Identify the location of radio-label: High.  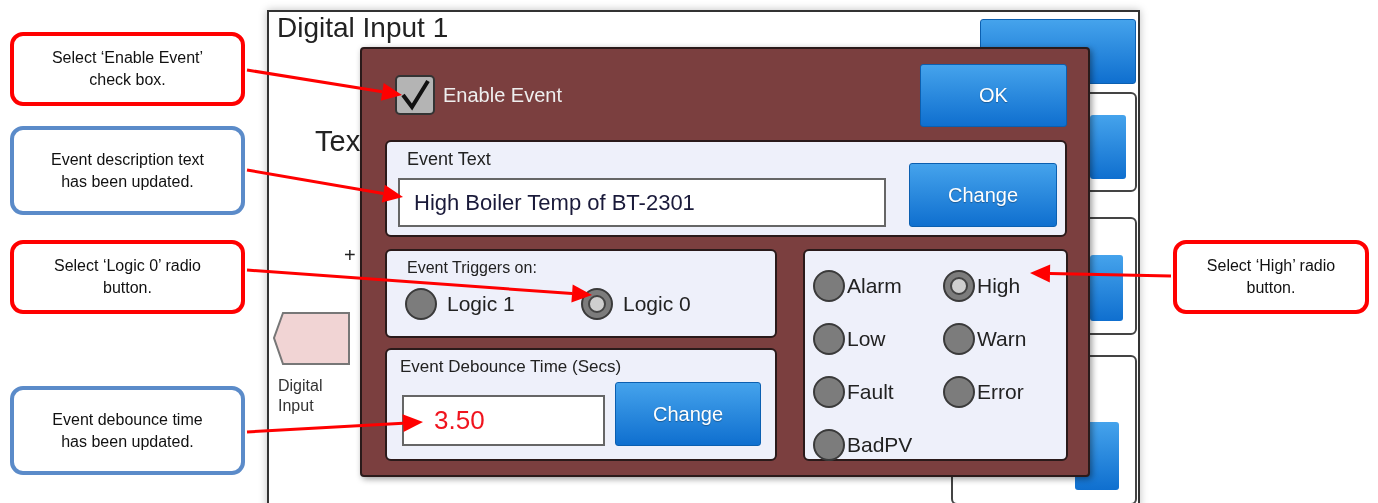
(999, 285).